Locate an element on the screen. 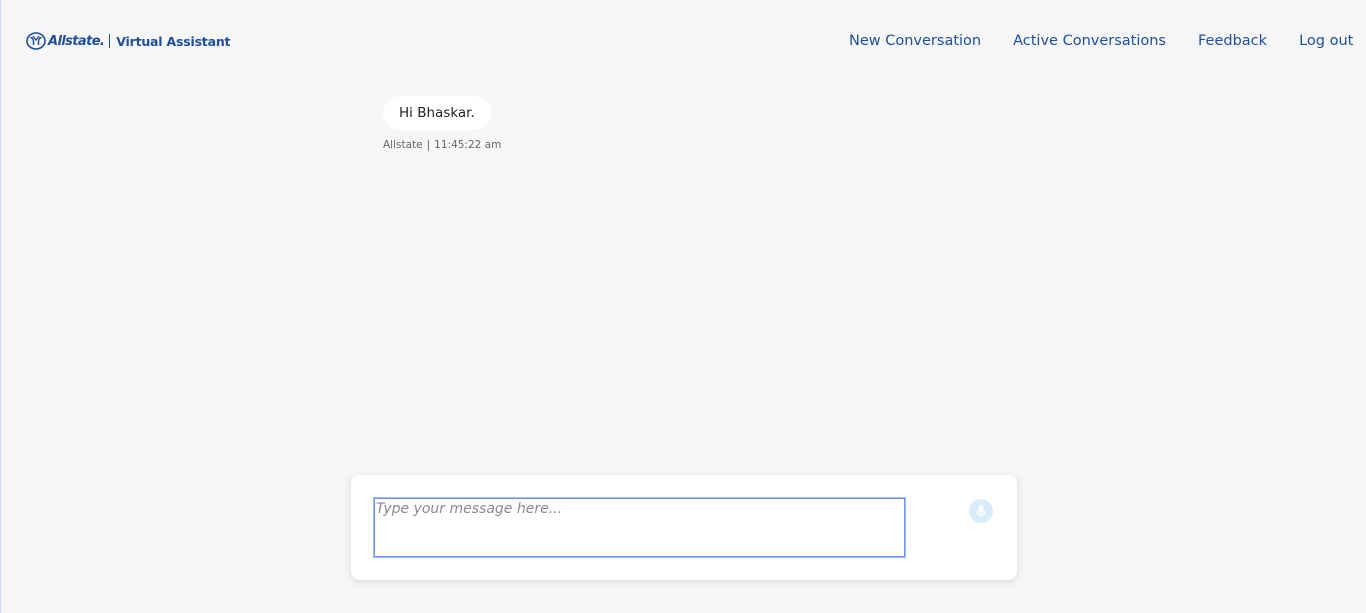 The height and width of the screenshot is (613, 1366). assistant-message-bubble: Hi Bhaskar. is located at coordinates (437, 113).